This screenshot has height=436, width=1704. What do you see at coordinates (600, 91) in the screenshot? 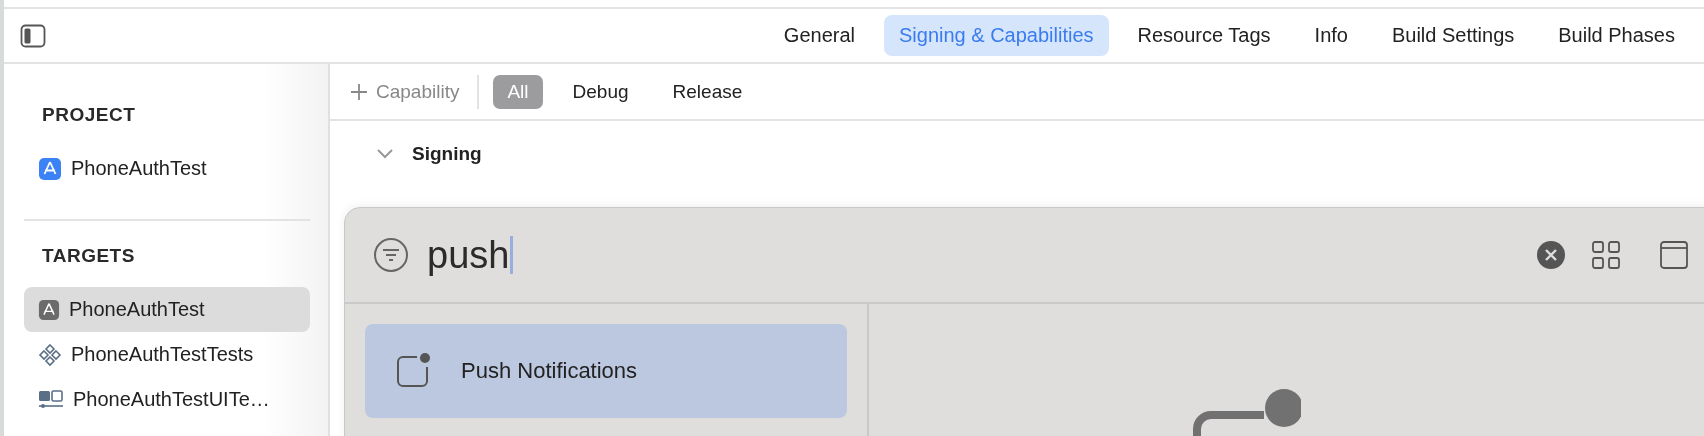
I see `config-tab: Debug` at bounding box center [600, 91].